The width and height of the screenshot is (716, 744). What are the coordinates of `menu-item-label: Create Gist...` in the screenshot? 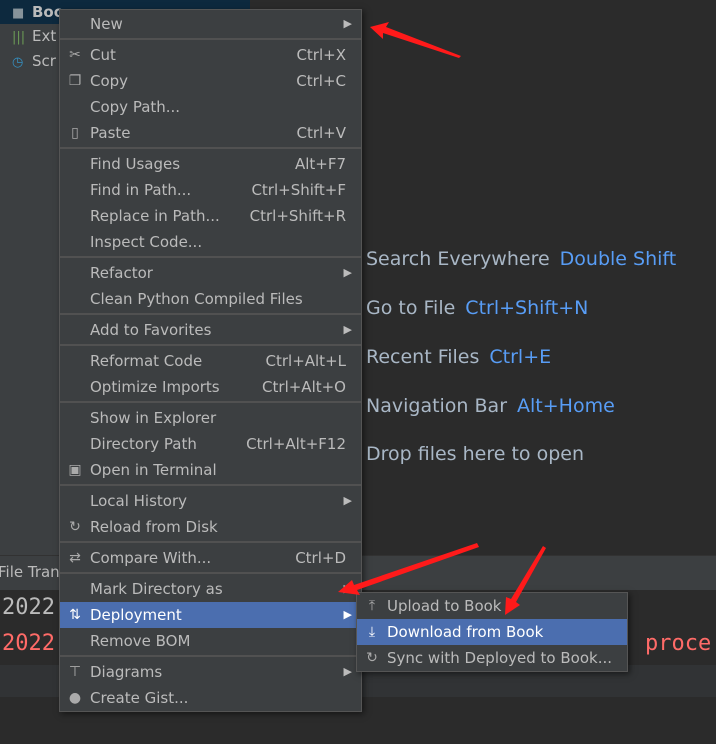 It's located at (139, 698).